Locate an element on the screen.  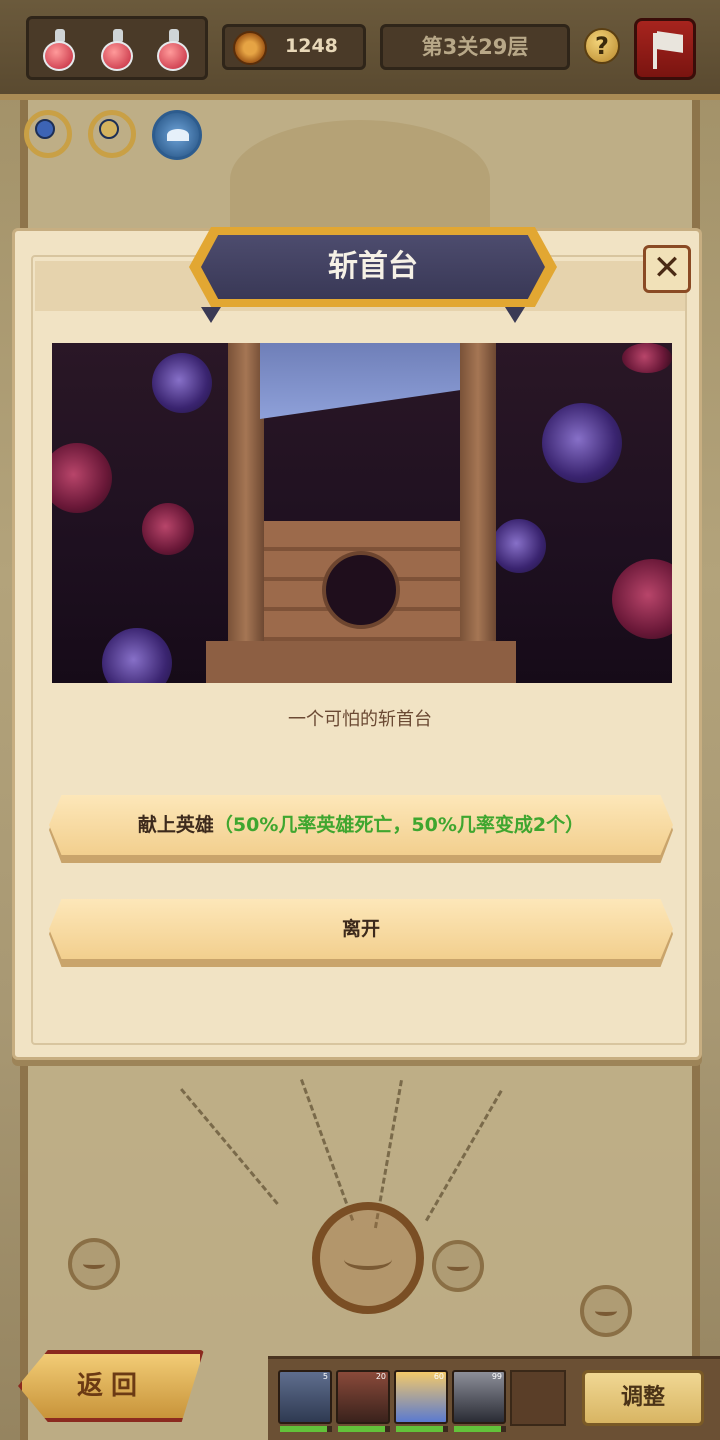
coin-counter: 1248 is located at coordinates (294, 47).